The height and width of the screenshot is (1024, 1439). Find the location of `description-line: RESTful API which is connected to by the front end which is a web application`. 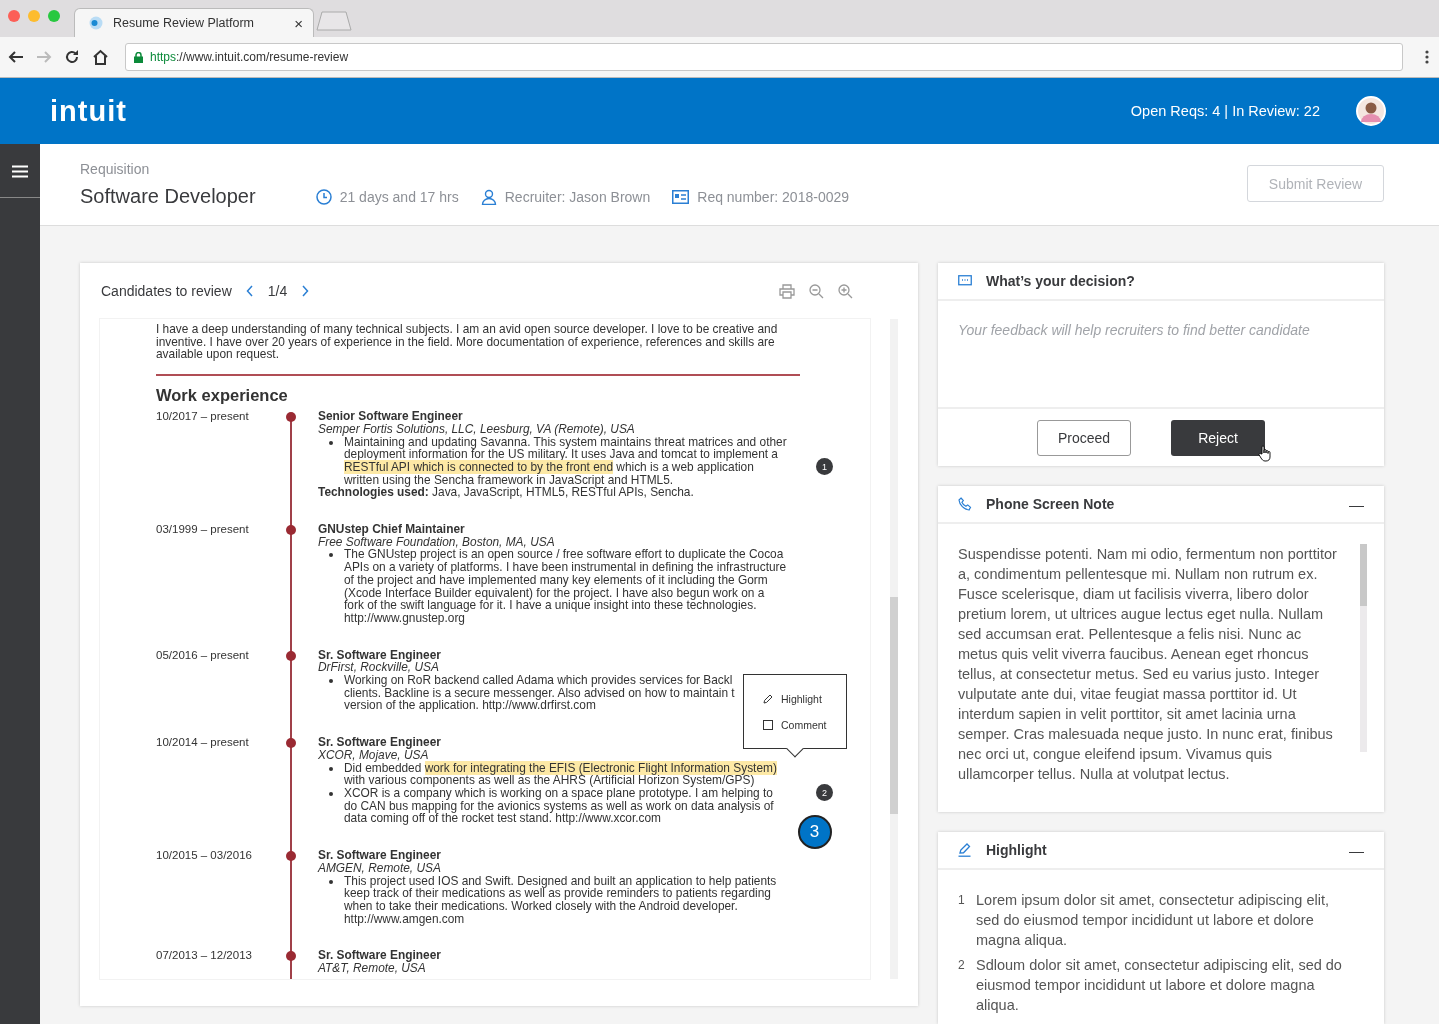

description-line: RESTful API which is connected to by the front end which is a web application is located at coordinates (549, 467).